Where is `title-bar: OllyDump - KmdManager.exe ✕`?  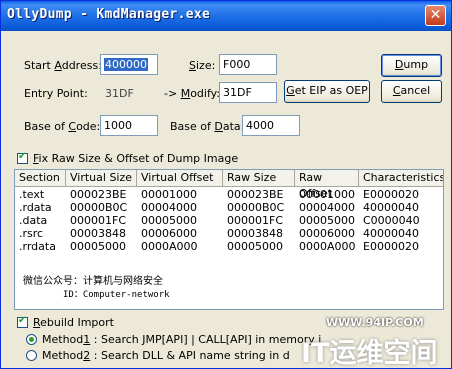
title-bar: OllyDump - KmdManager.exe ✕ is located at coordinates (226, 16).